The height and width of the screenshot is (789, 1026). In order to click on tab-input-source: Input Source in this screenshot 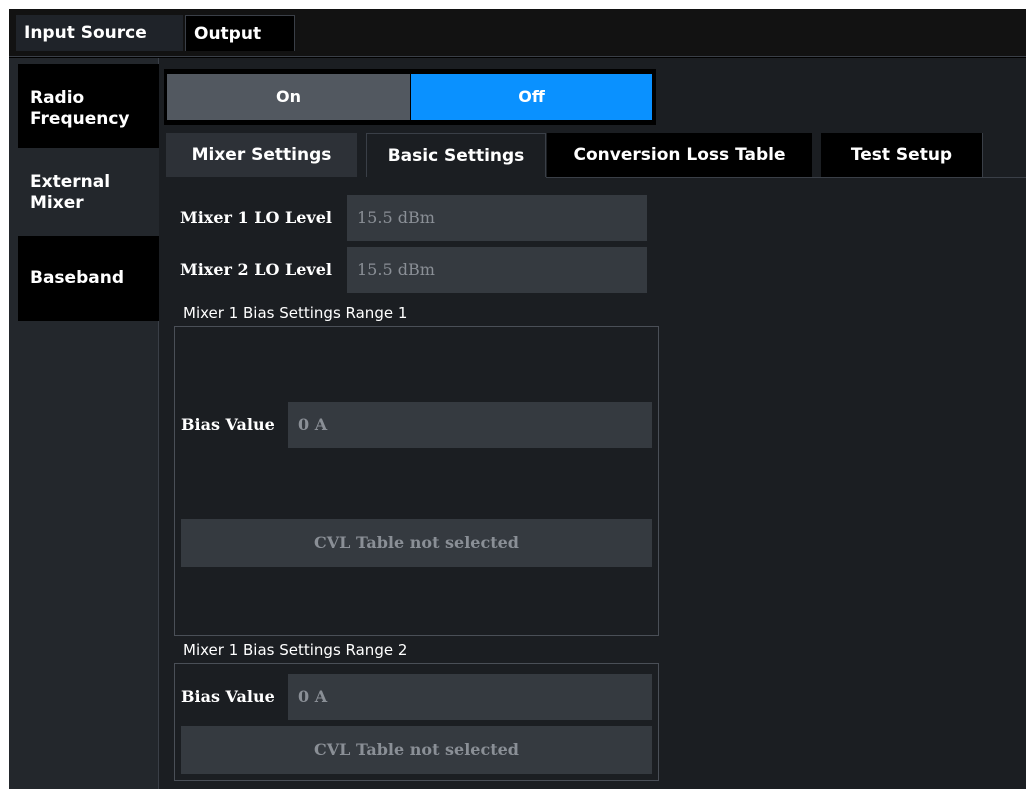, I will do `click(99, 33)`.